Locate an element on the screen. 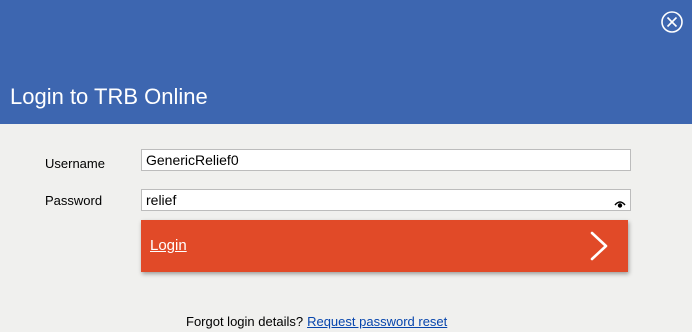  forgot-login-text: Forgot login details? is located at coordinates (245, 321).